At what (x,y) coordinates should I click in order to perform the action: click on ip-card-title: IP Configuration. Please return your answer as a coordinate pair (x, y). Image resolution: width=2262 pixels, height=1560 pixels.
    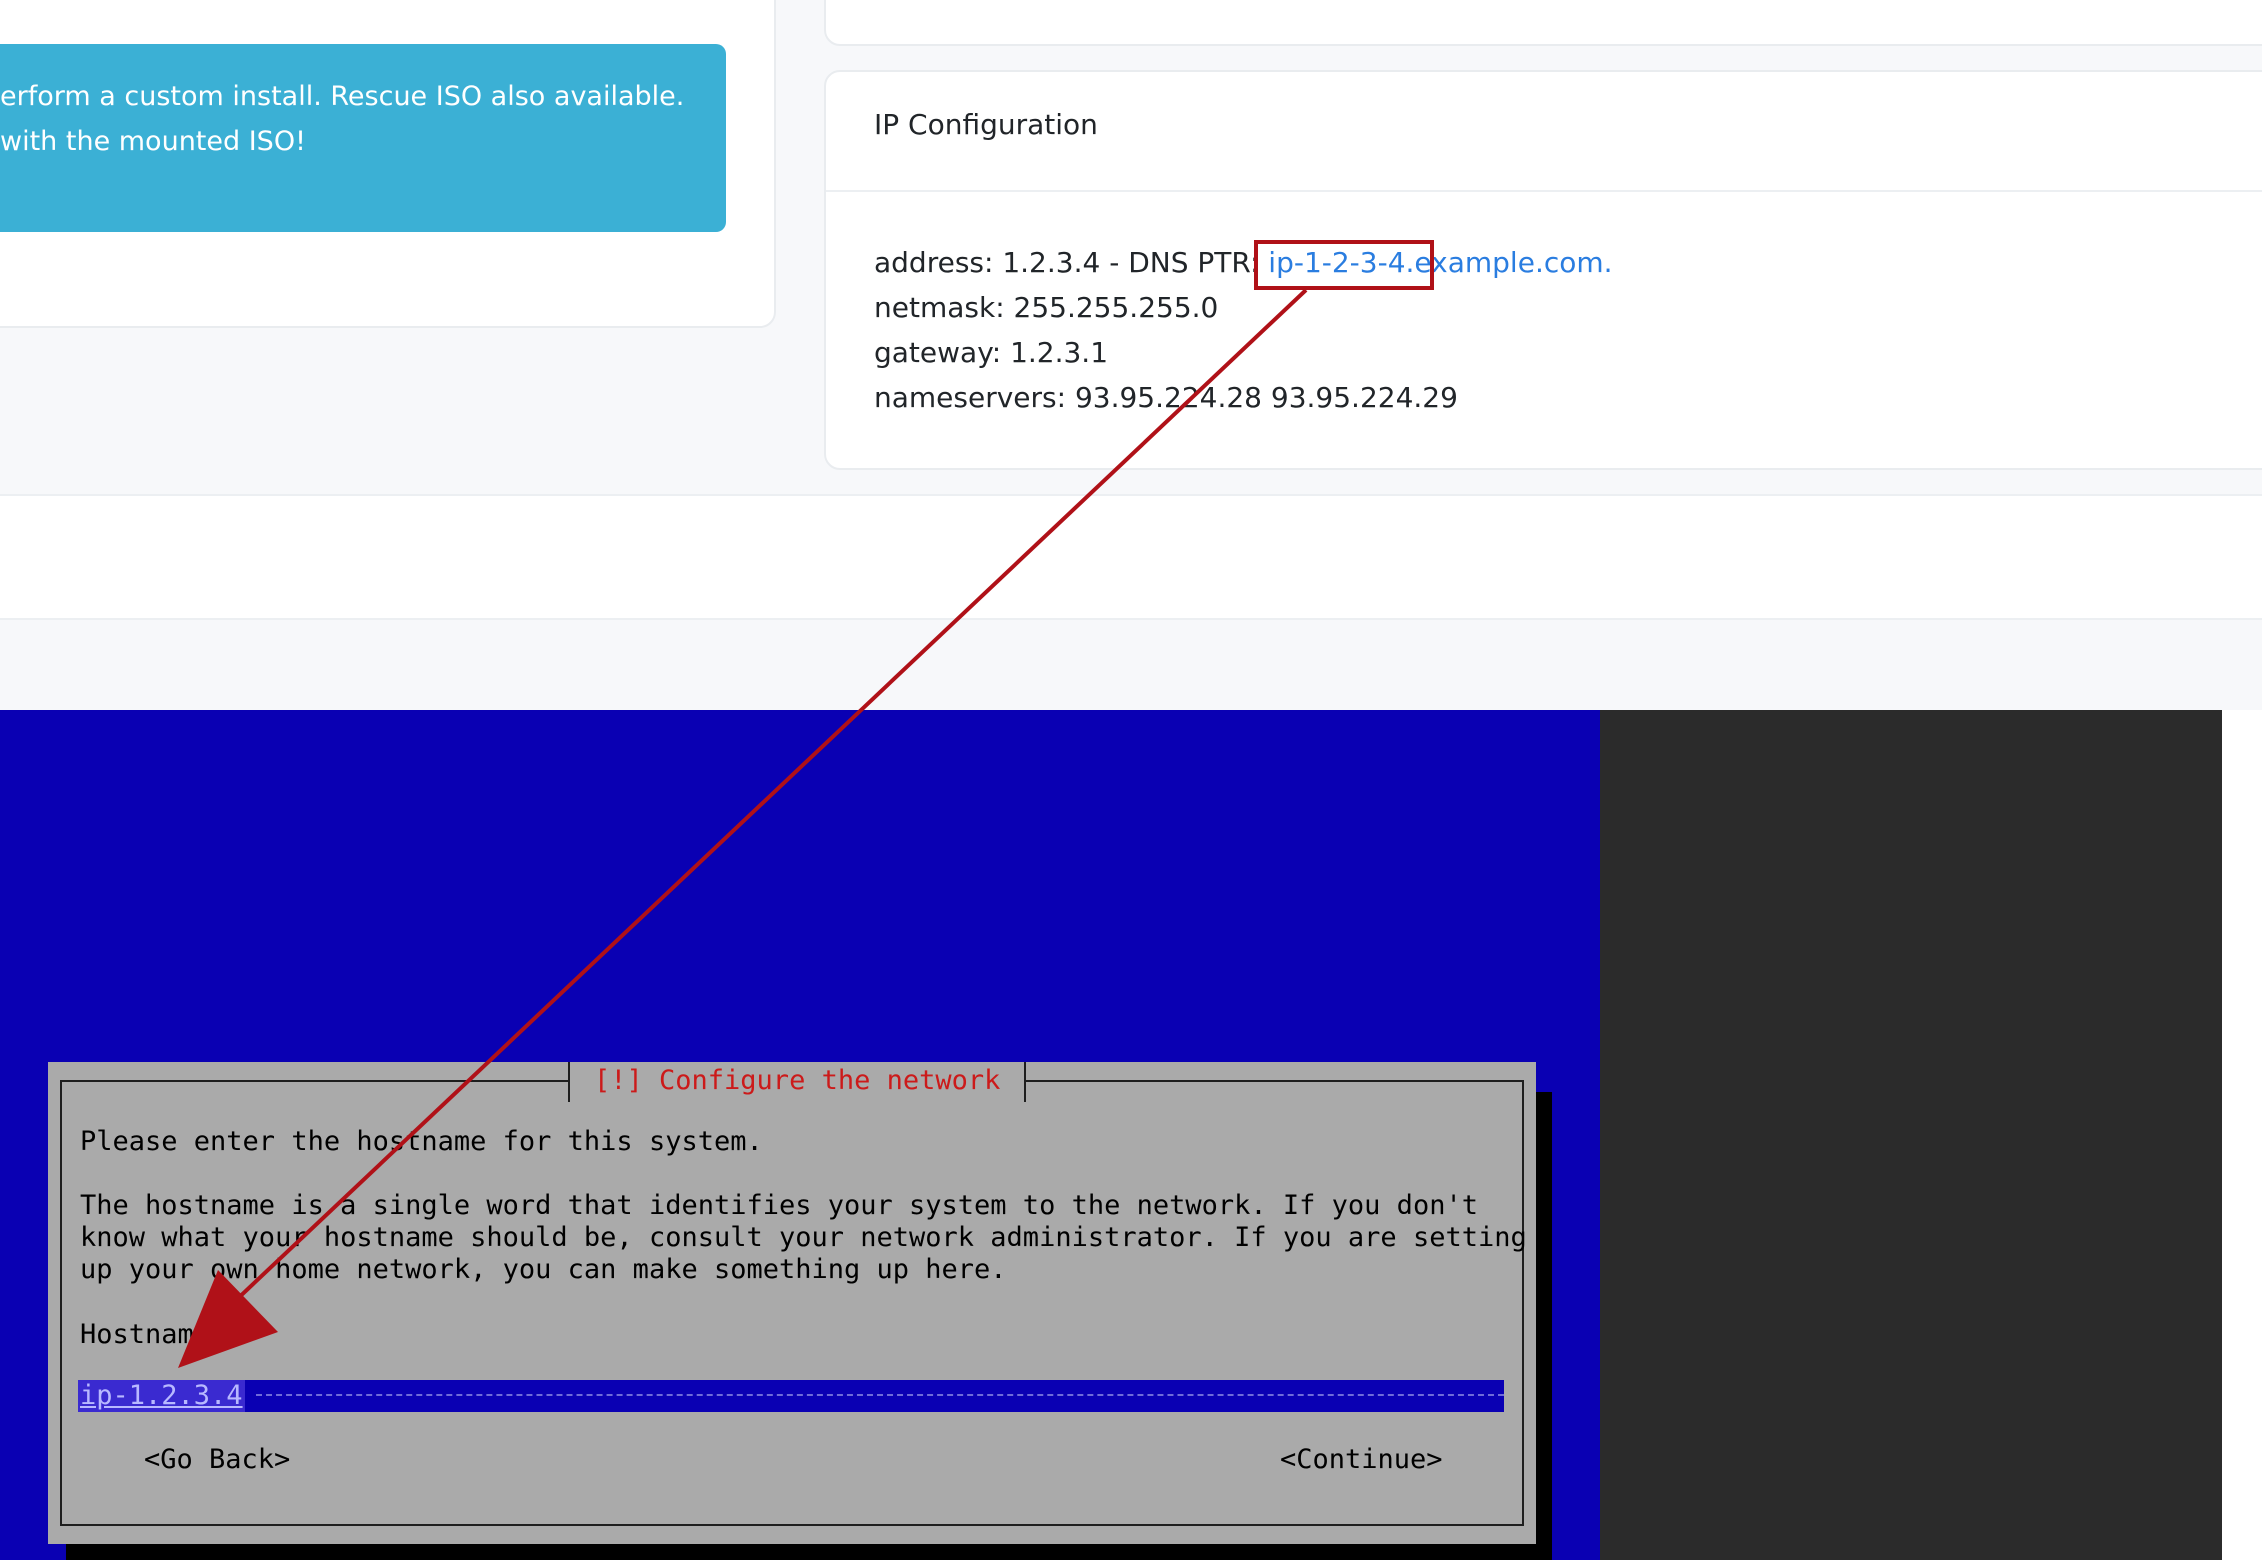
    Looking at the image, I should click on (986, 124).